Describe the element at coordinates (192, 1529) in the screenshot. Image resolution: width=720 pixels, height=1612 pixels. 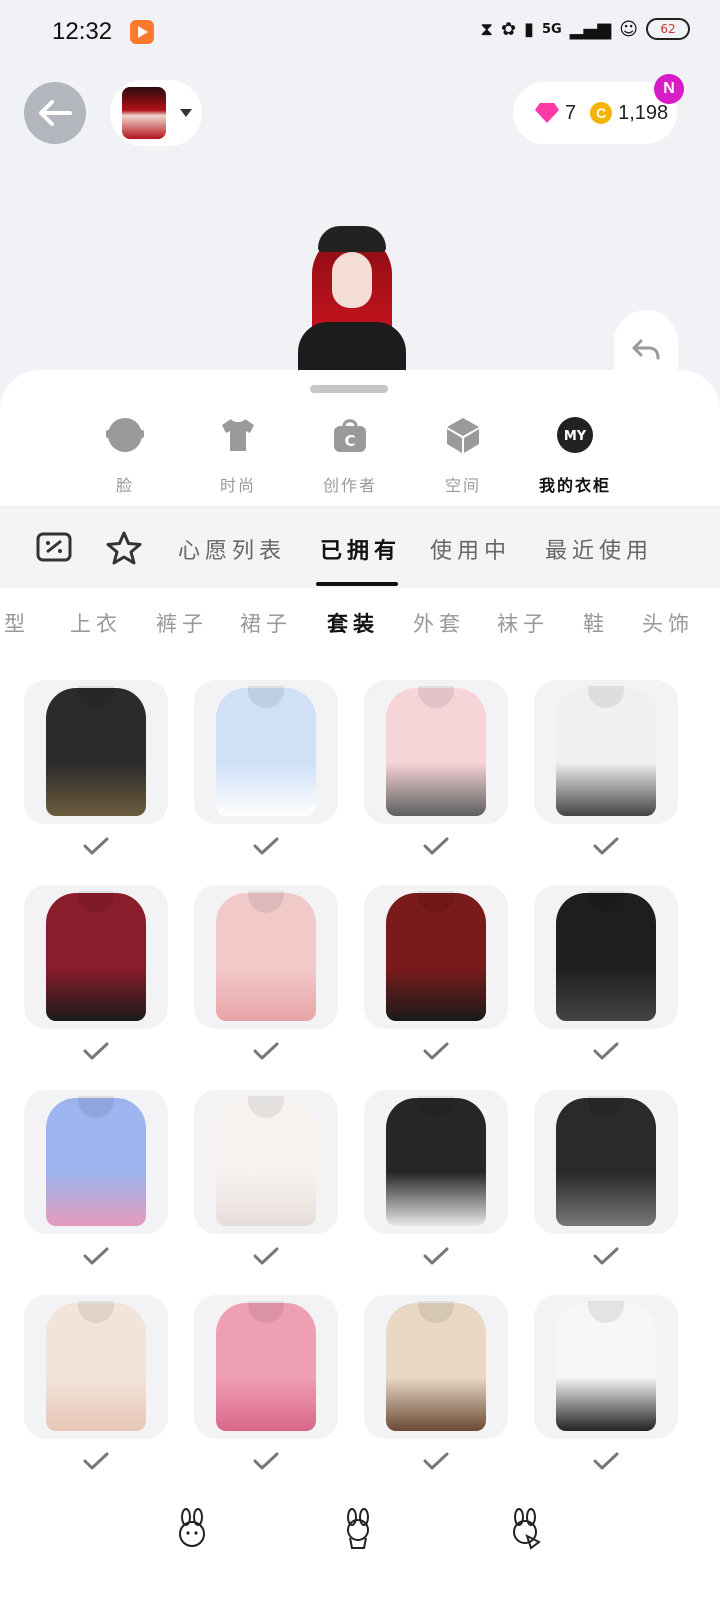
I see `bunny-icon` at that location.